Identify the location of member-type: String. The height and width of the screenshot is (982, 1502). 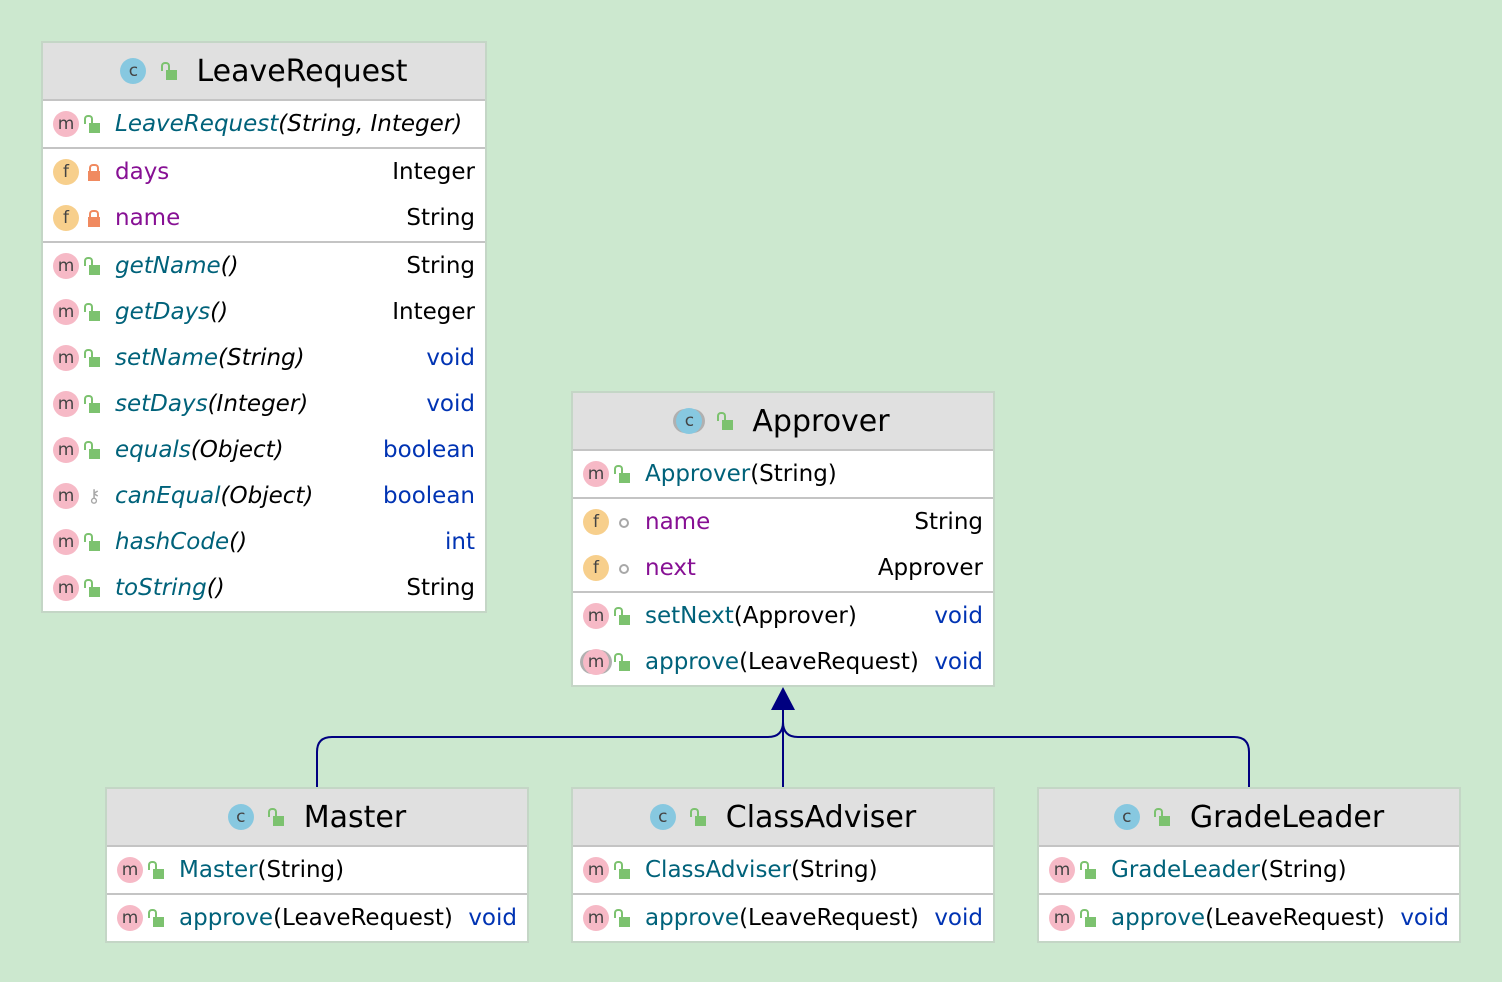
(440, 266).